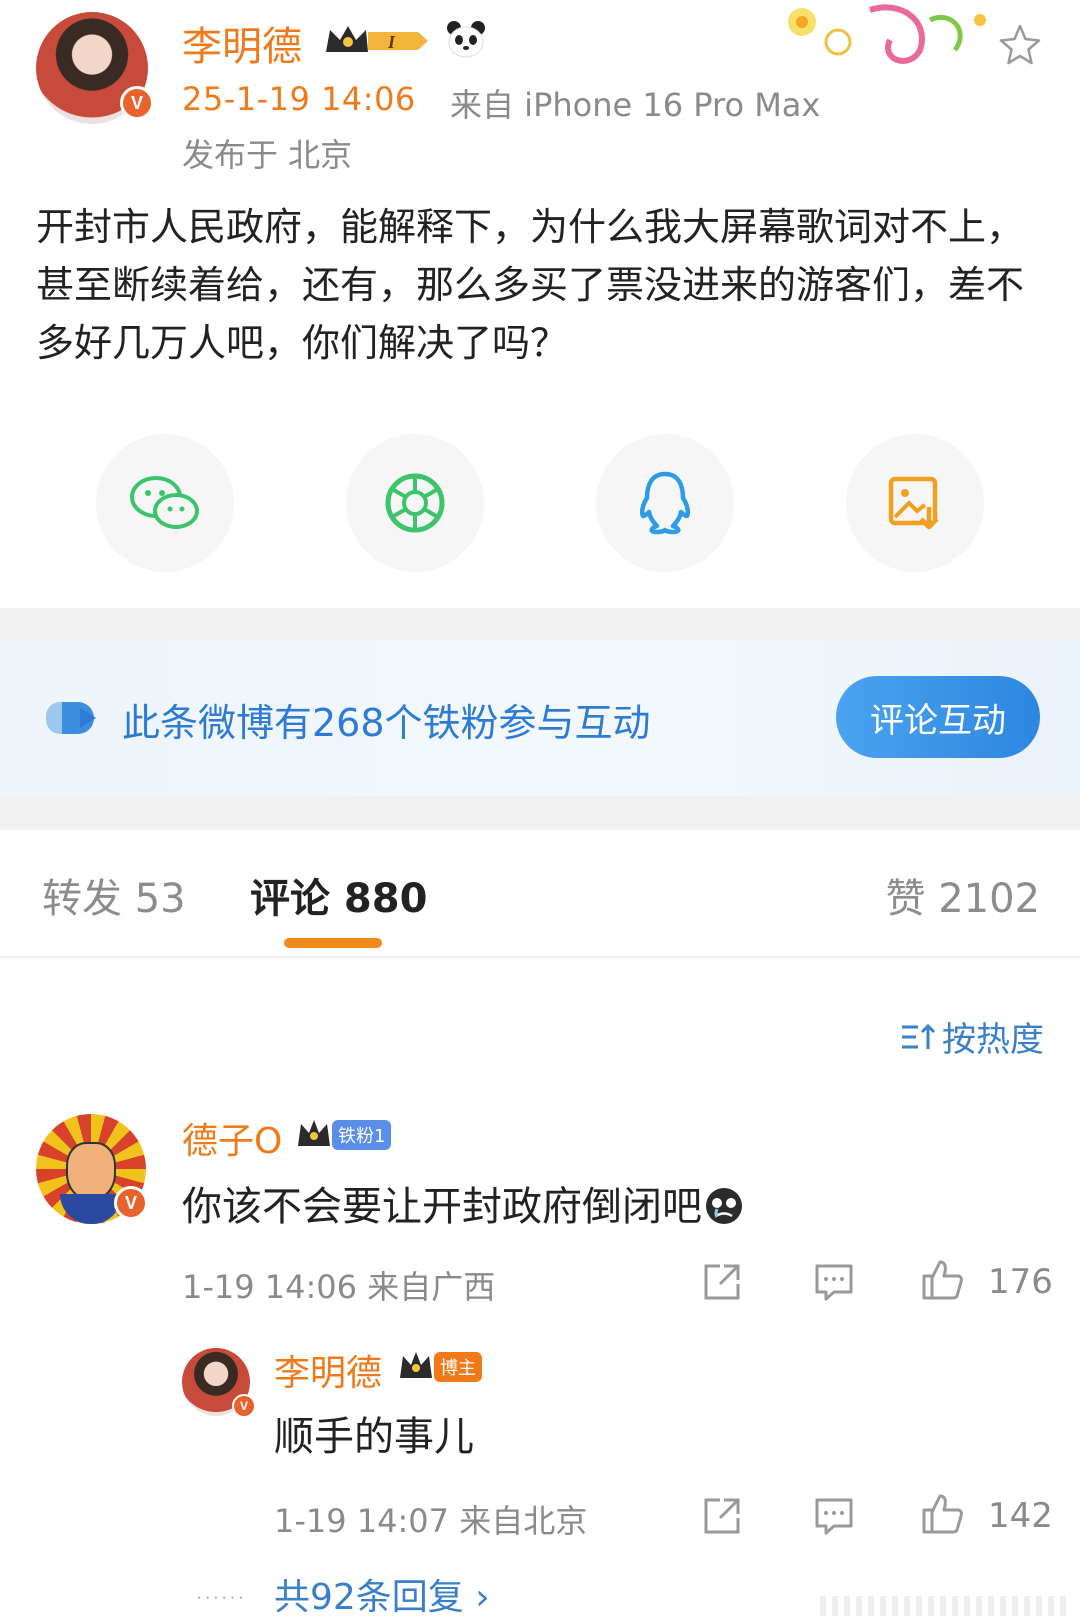  What do you see at coordinates (938, 717) in the screenshot?
I see `comment-interact-button: 评论互动` at bounding box center [938, 717].